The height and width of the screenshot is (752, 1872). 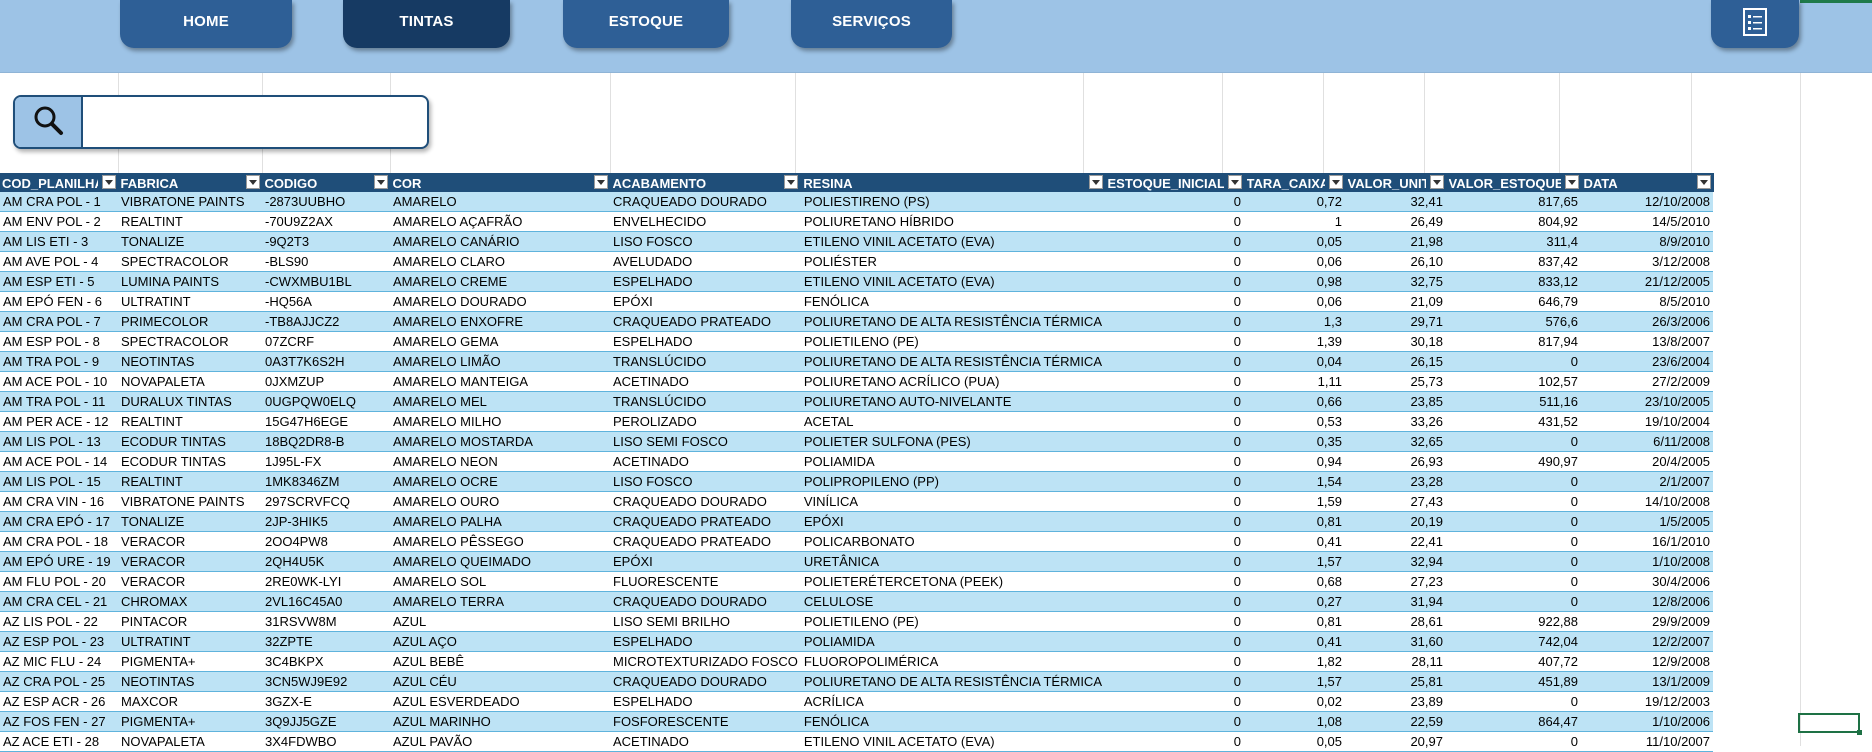 What do you see at coordinates (1513, 241) in the screenshot?
I see `table-cell: 311,4` at bounding box center [1513, 241].